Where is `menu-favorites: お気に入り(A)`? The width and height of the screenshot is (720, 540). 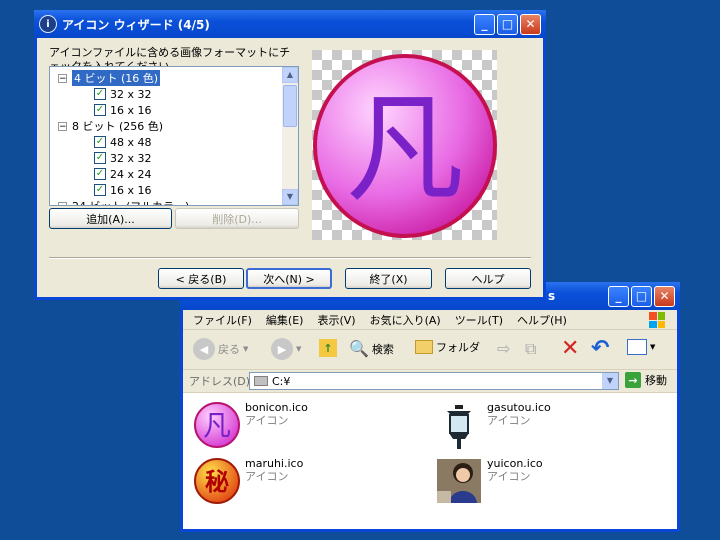 menu-favorites: お気に入り(A) is located at coordinates (405, 320).